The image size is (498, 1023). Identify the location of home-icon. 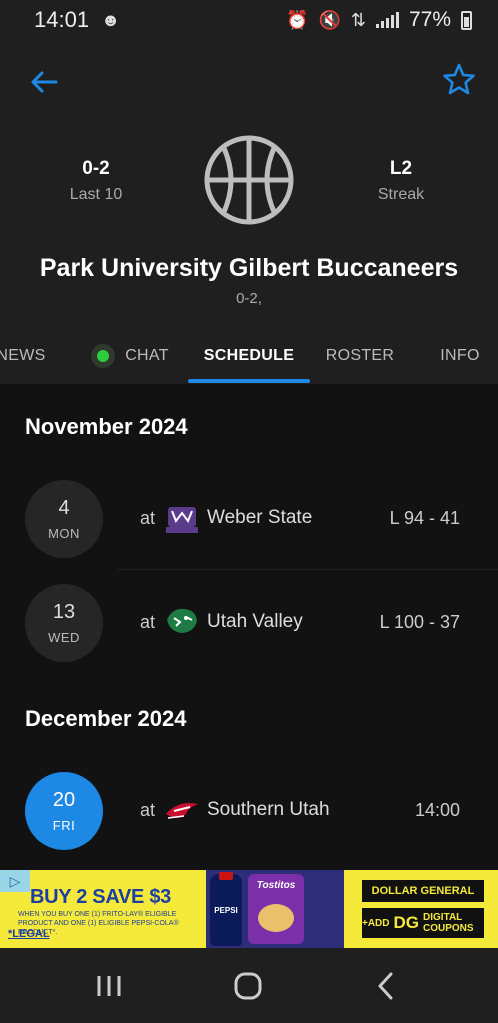
(248, 986).